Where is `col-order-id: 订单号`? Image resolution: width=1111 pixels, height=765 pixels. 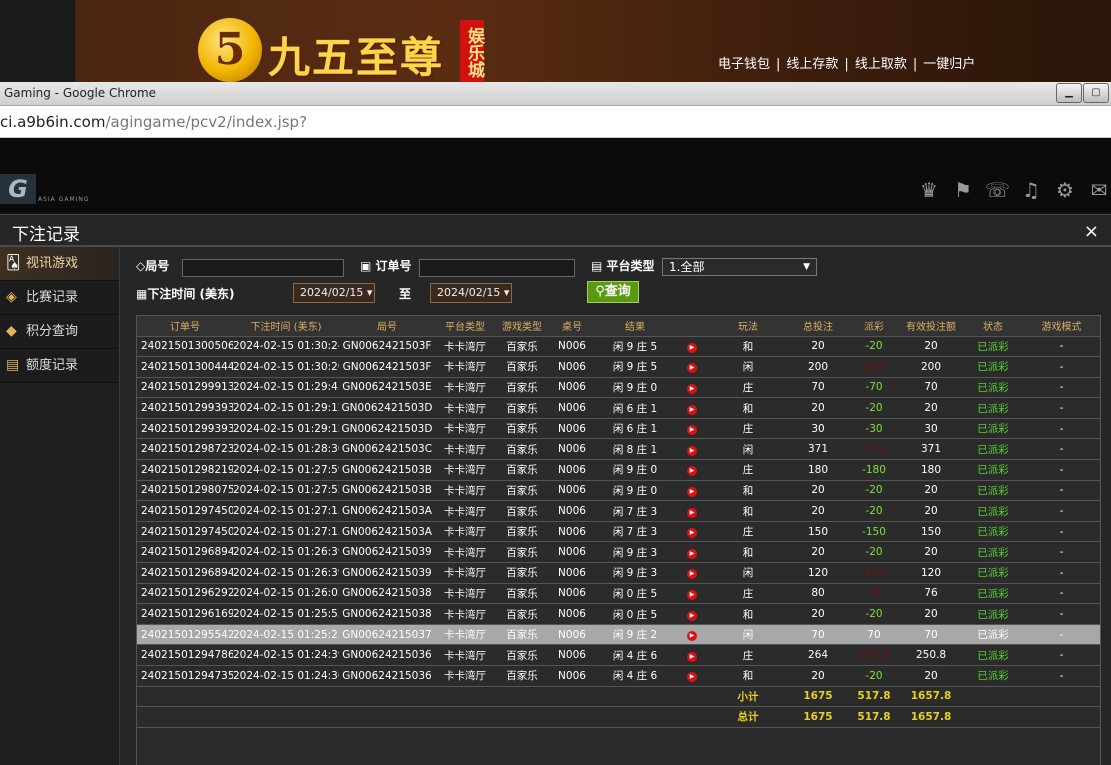 col-order-id: 订单号 is located at coordinates (185, 326).